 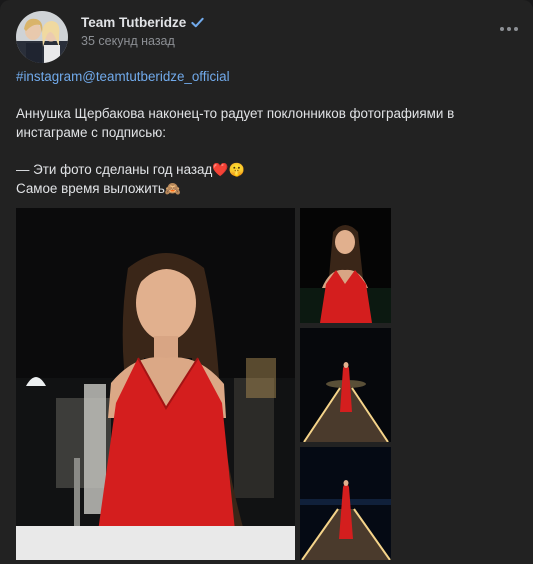 What do you see at coordinates (133, 22) in the screenshot?
I see `author-name: Team Tutberidze` at bounding box center [133, 22].